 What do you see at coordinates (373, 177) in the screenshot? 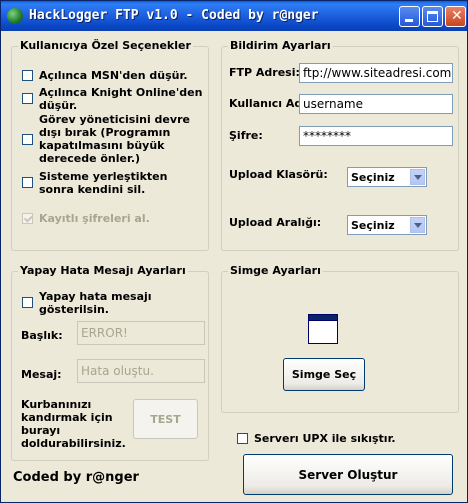
I see `upload-folder-value: Seçiniz` at bounding box center [373, 177].